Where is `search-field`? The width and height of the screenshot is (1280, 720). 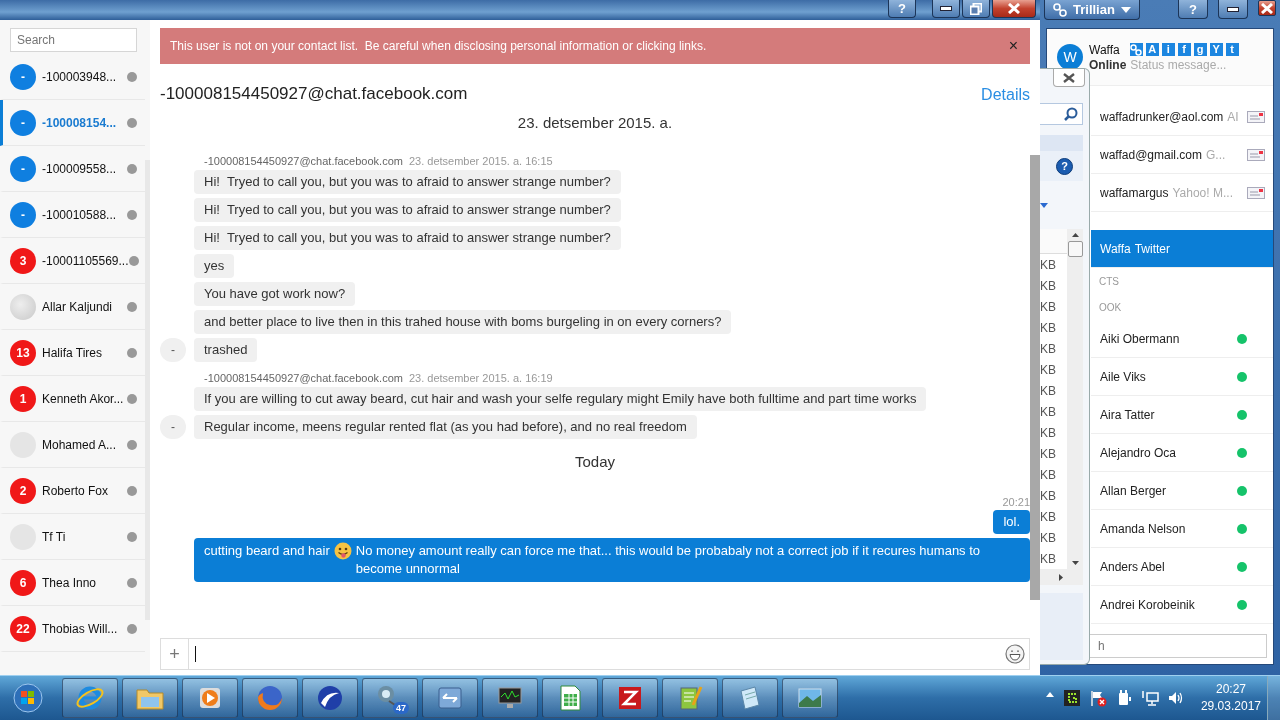
search-field is located at coordinates (1061, 114).